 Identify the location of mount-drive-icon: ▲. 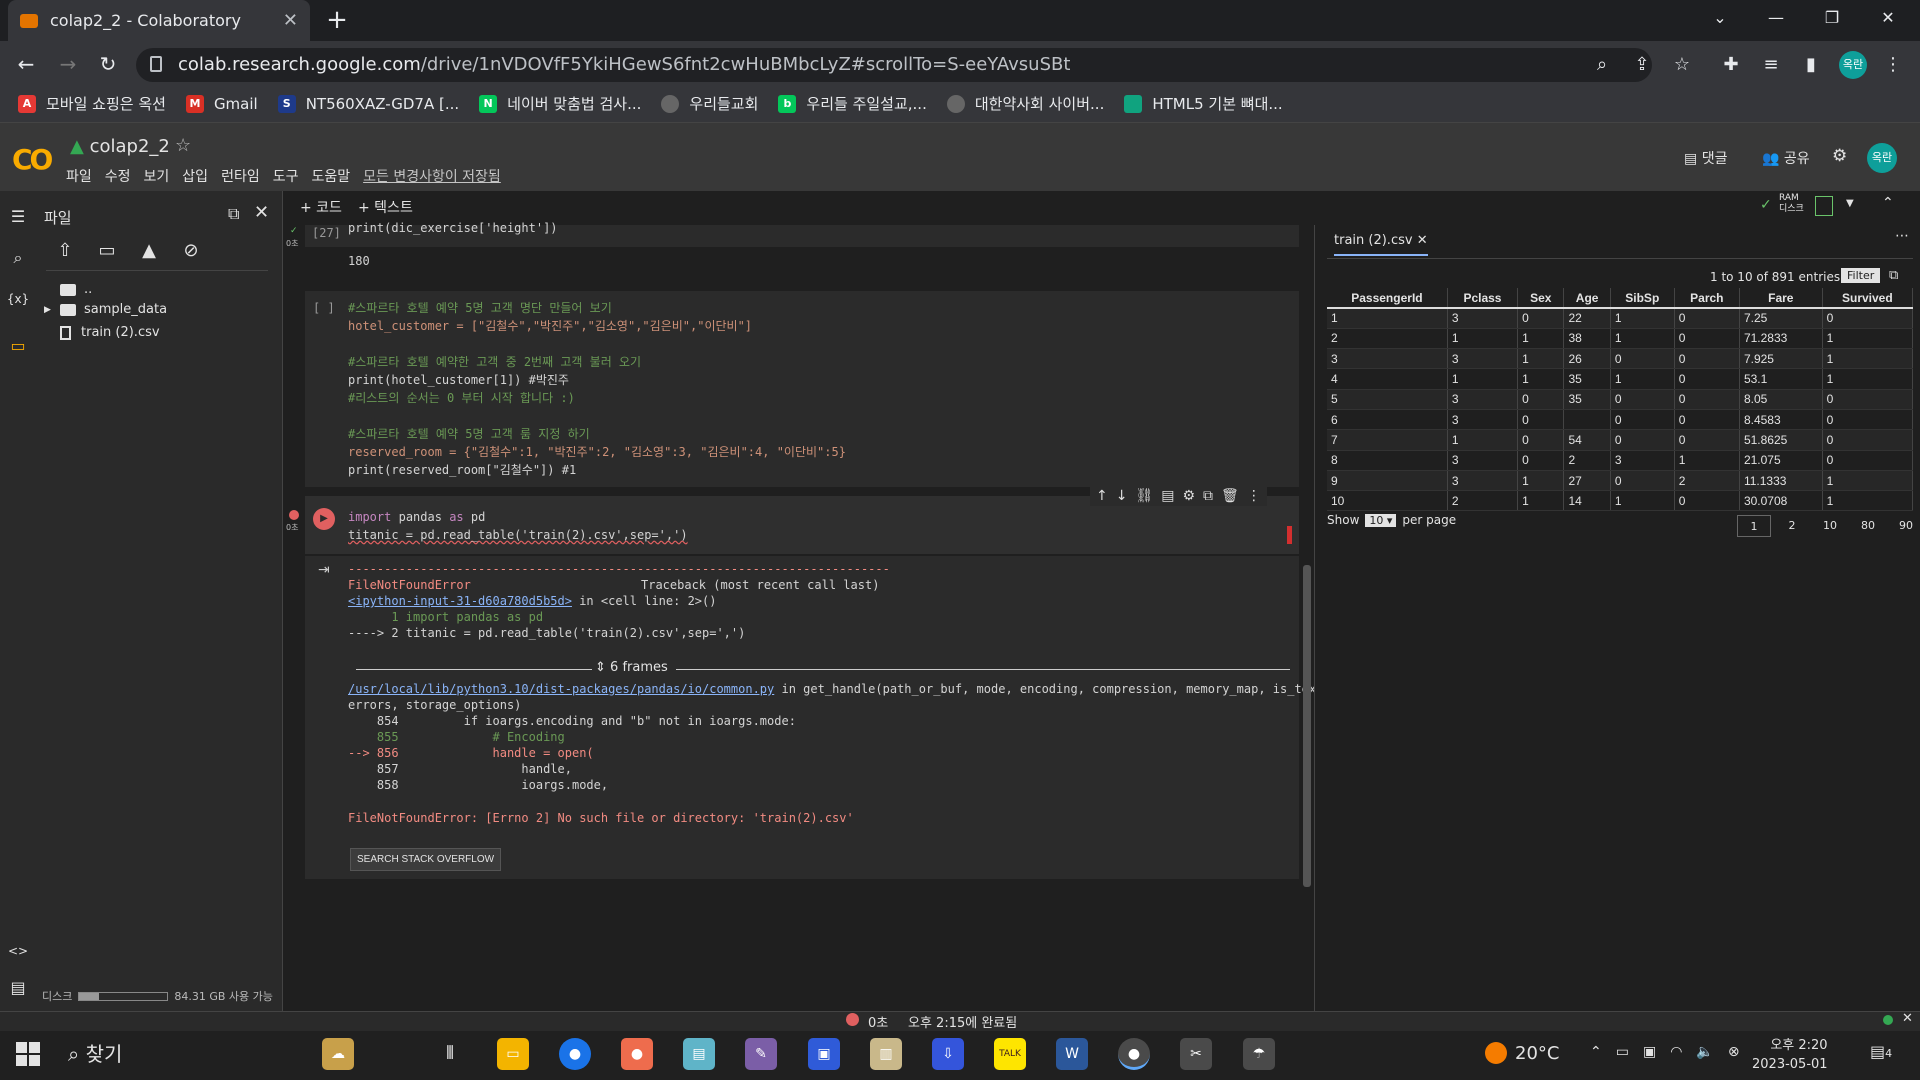
(149, 253).